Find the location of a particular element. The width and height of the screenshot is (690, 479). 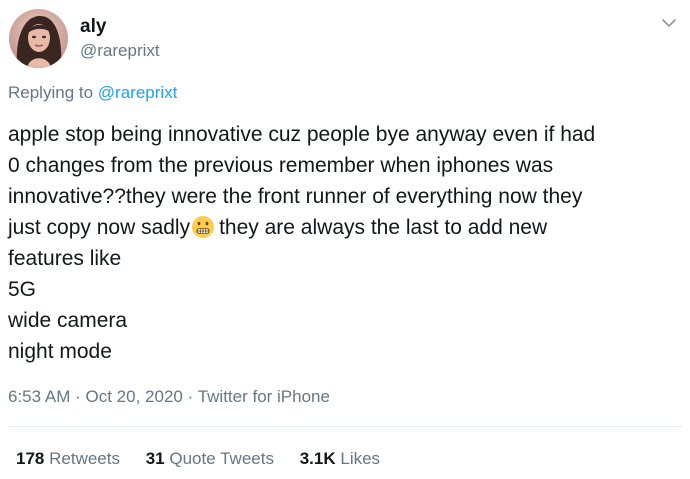

likes-stat: 3.1K Likes is located at coordinates (340, 459).